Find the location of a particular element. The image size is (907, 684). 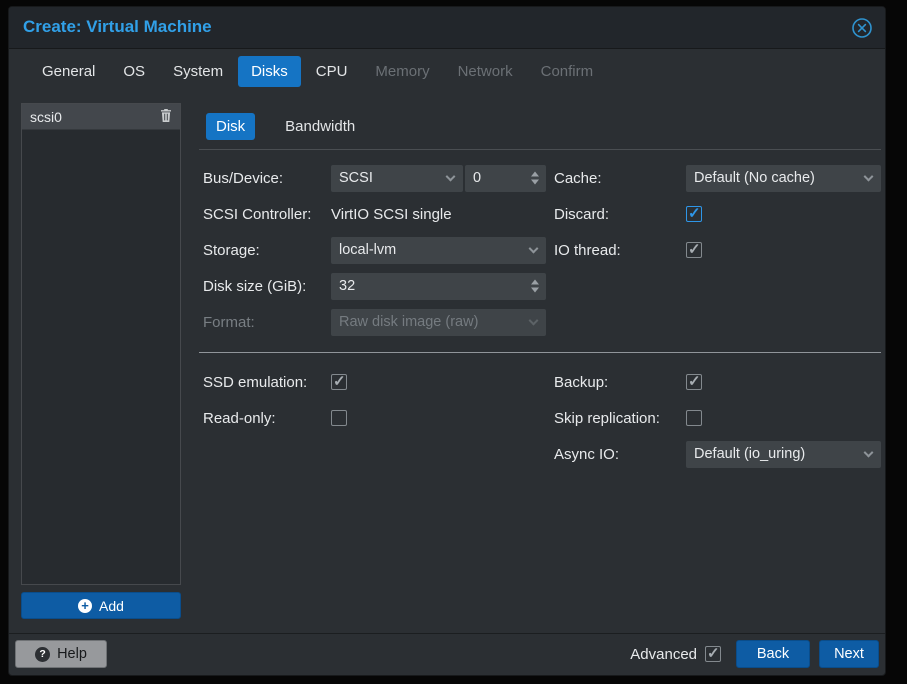

disk-size-label: Disk size (GiB): is located at coordinates (255, 286).